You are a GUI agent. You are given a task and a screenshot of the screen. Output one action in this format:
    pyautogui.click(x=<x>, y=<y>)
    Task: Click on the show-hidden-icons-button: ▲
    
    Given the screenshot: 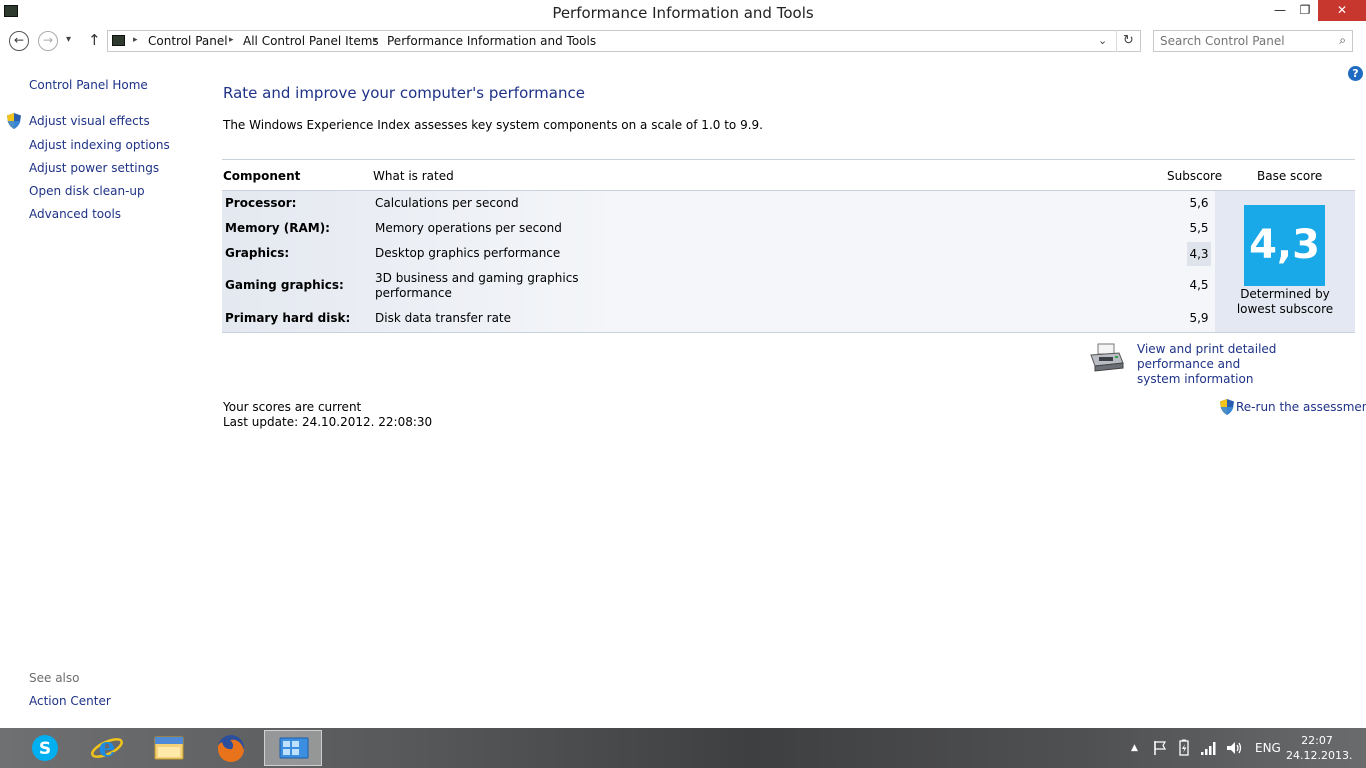 What is the action you would take?
    pyautogui.click(x=1134, y=748)
    